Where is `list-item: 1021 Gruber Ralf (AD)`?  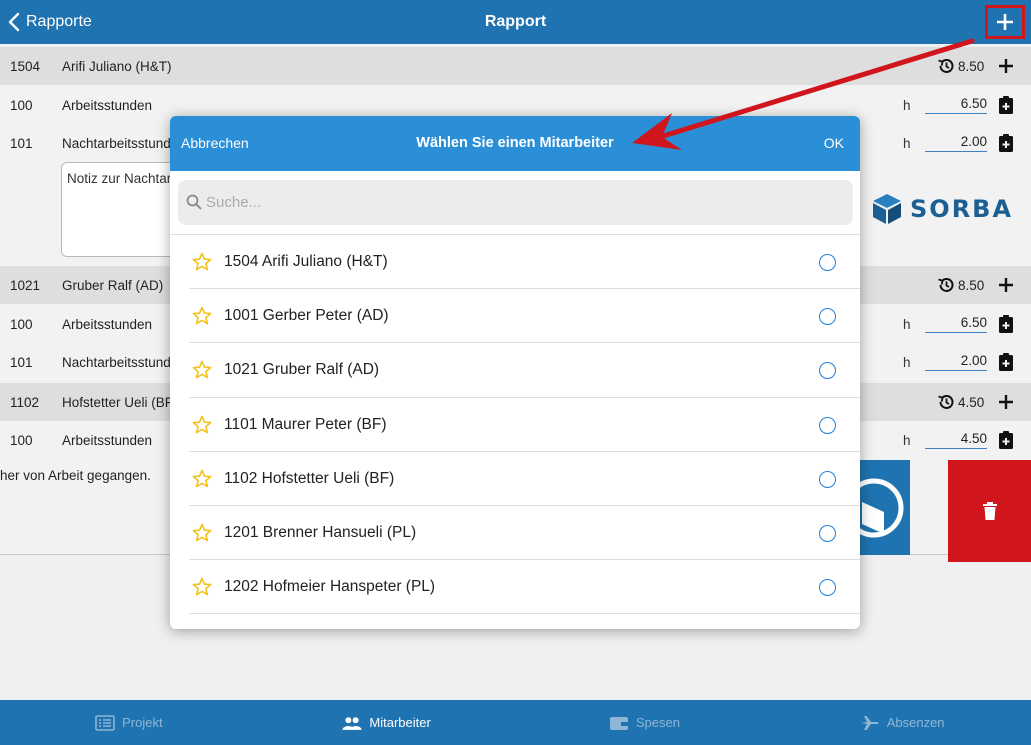 list-item: 1021 Gruber Ralf (AD) is located at coordinates (524, 370).